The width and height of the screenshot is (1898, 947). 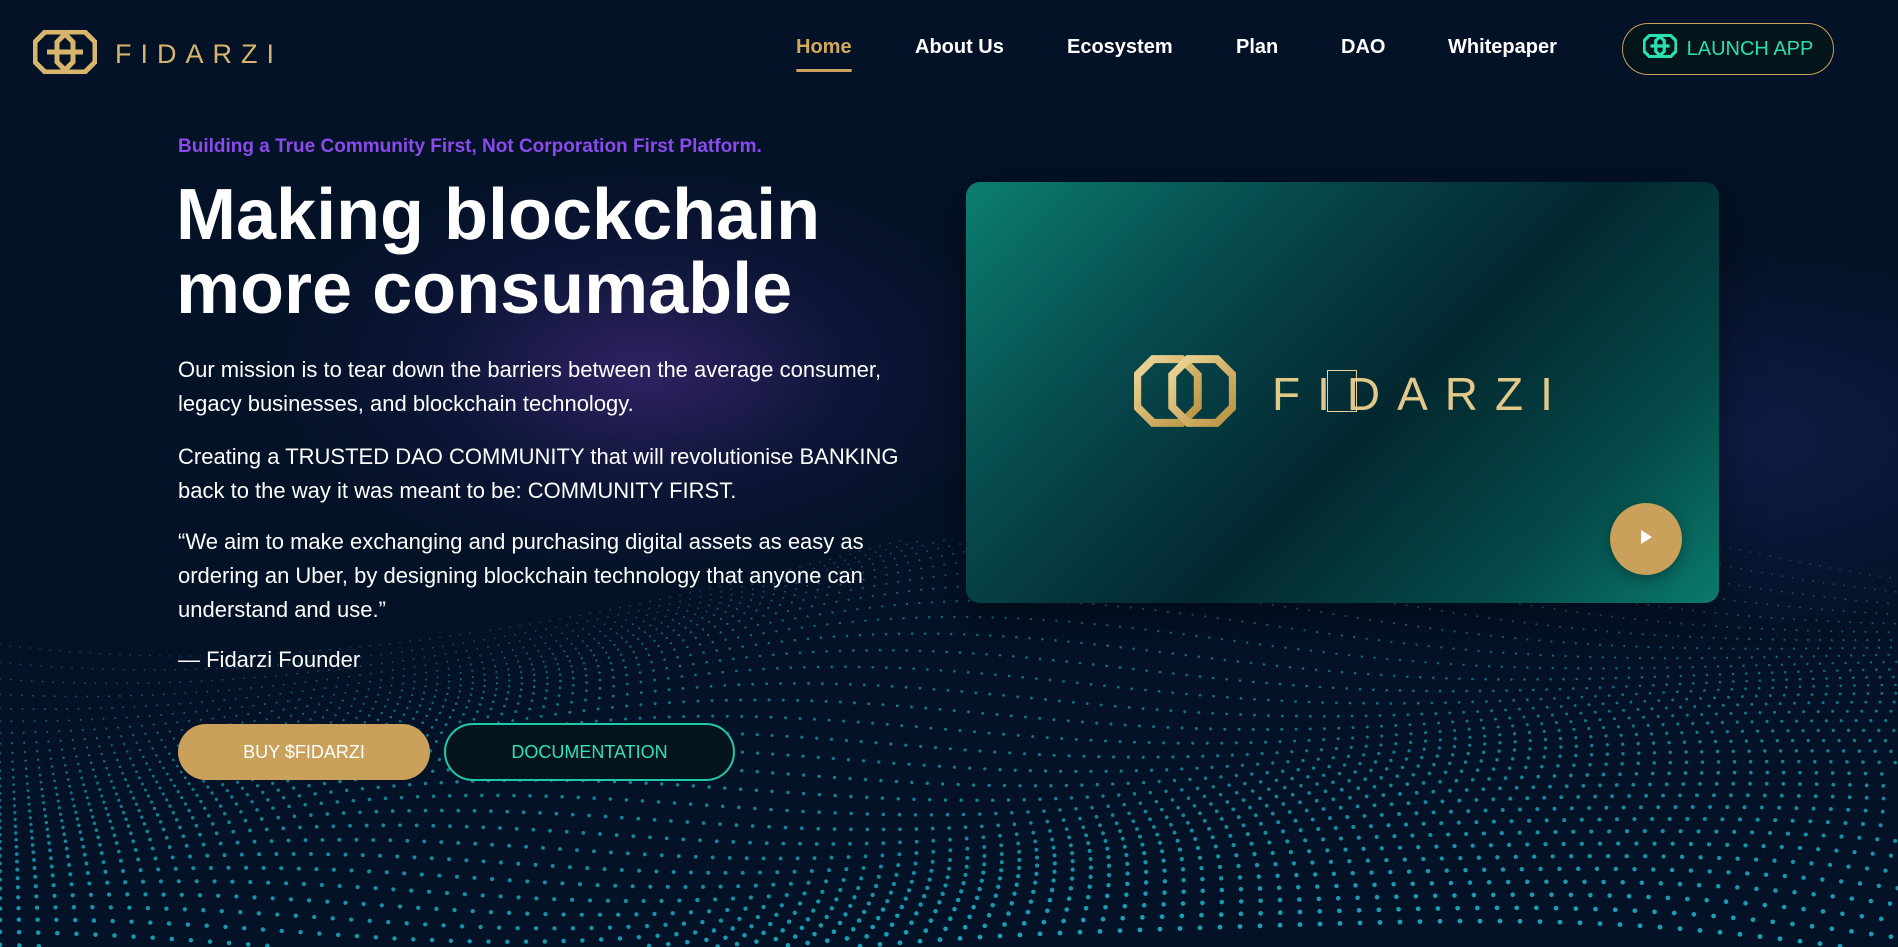 What do you see at coordinates (1502, 47) in the screenshot?
I see `nav-item-whitepaper: Whitepaper` at bounding box center [1502, 47].